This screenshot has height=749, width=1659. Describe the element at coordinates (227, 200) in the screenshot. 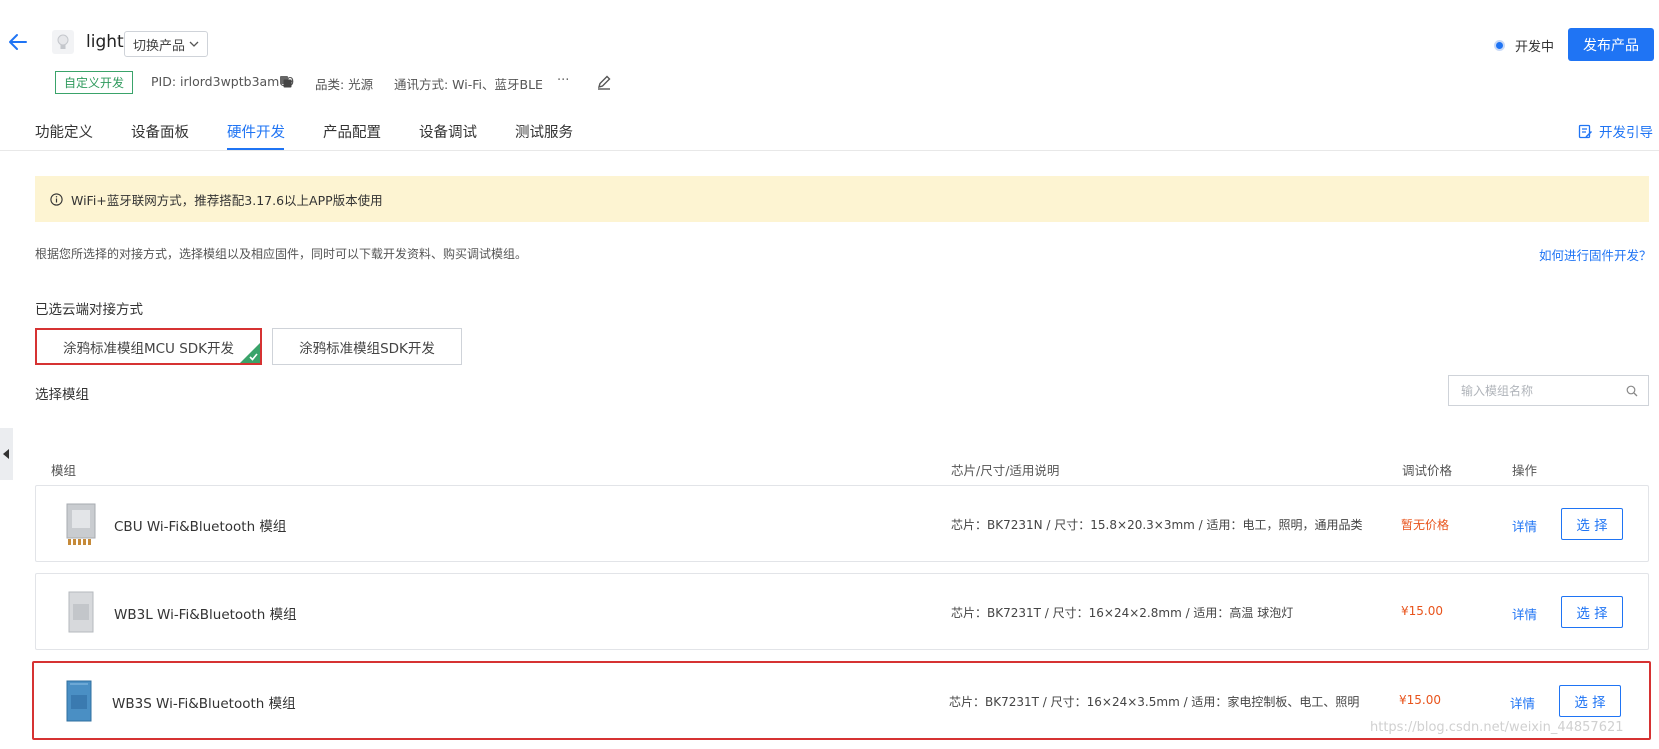

I see `notice-text: WiFi+蓝牙联网方式，推荐搭配3.17.6以上APP版本使用` at that location.